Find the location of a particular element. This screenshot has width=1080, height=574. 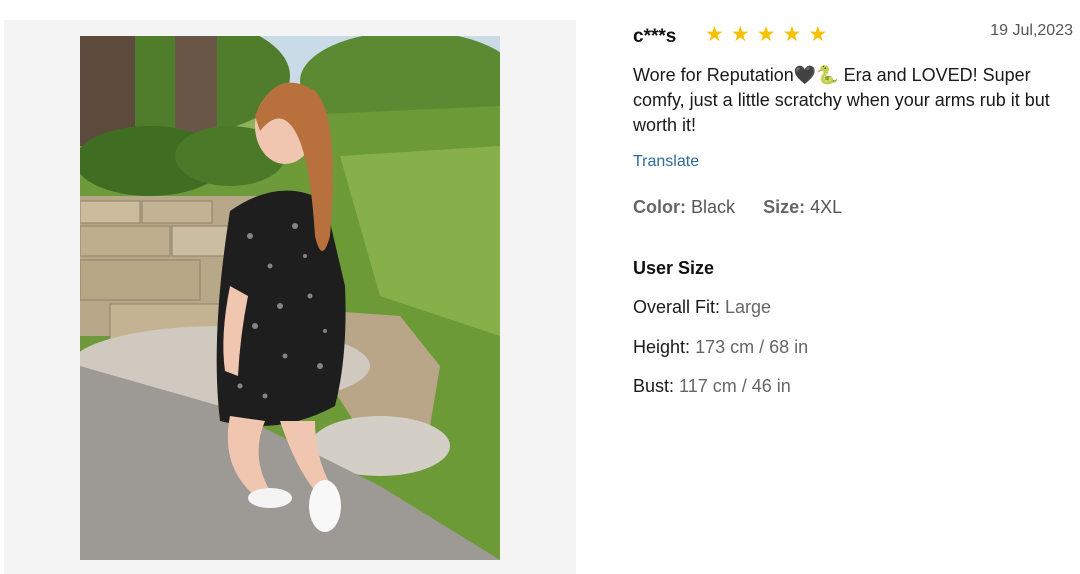

color-value: Black is located at coordinates (713, 207).